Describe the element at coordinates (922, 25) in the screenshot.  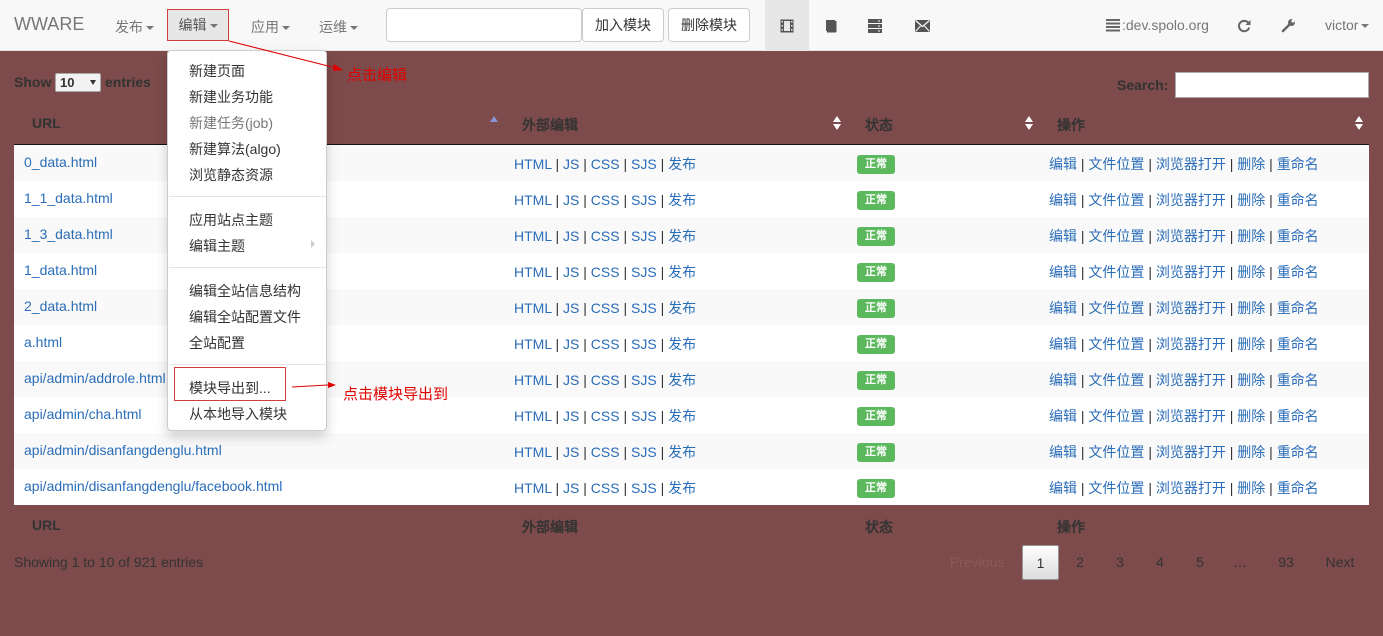
I see `mail-tab` at that location.